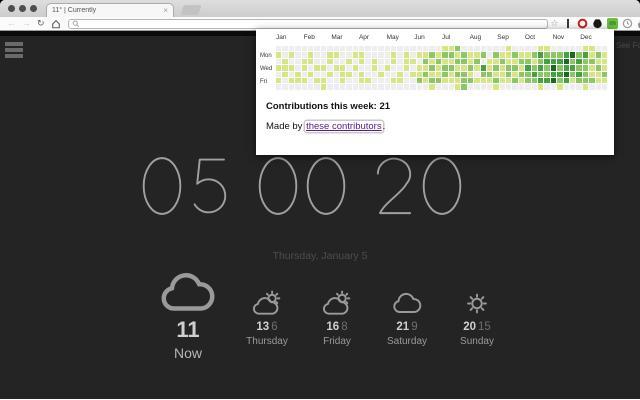  What do you see at coordinates (302, 186) in the screenshot?
I see `clock-minutes` at bounding box center [302, 186].